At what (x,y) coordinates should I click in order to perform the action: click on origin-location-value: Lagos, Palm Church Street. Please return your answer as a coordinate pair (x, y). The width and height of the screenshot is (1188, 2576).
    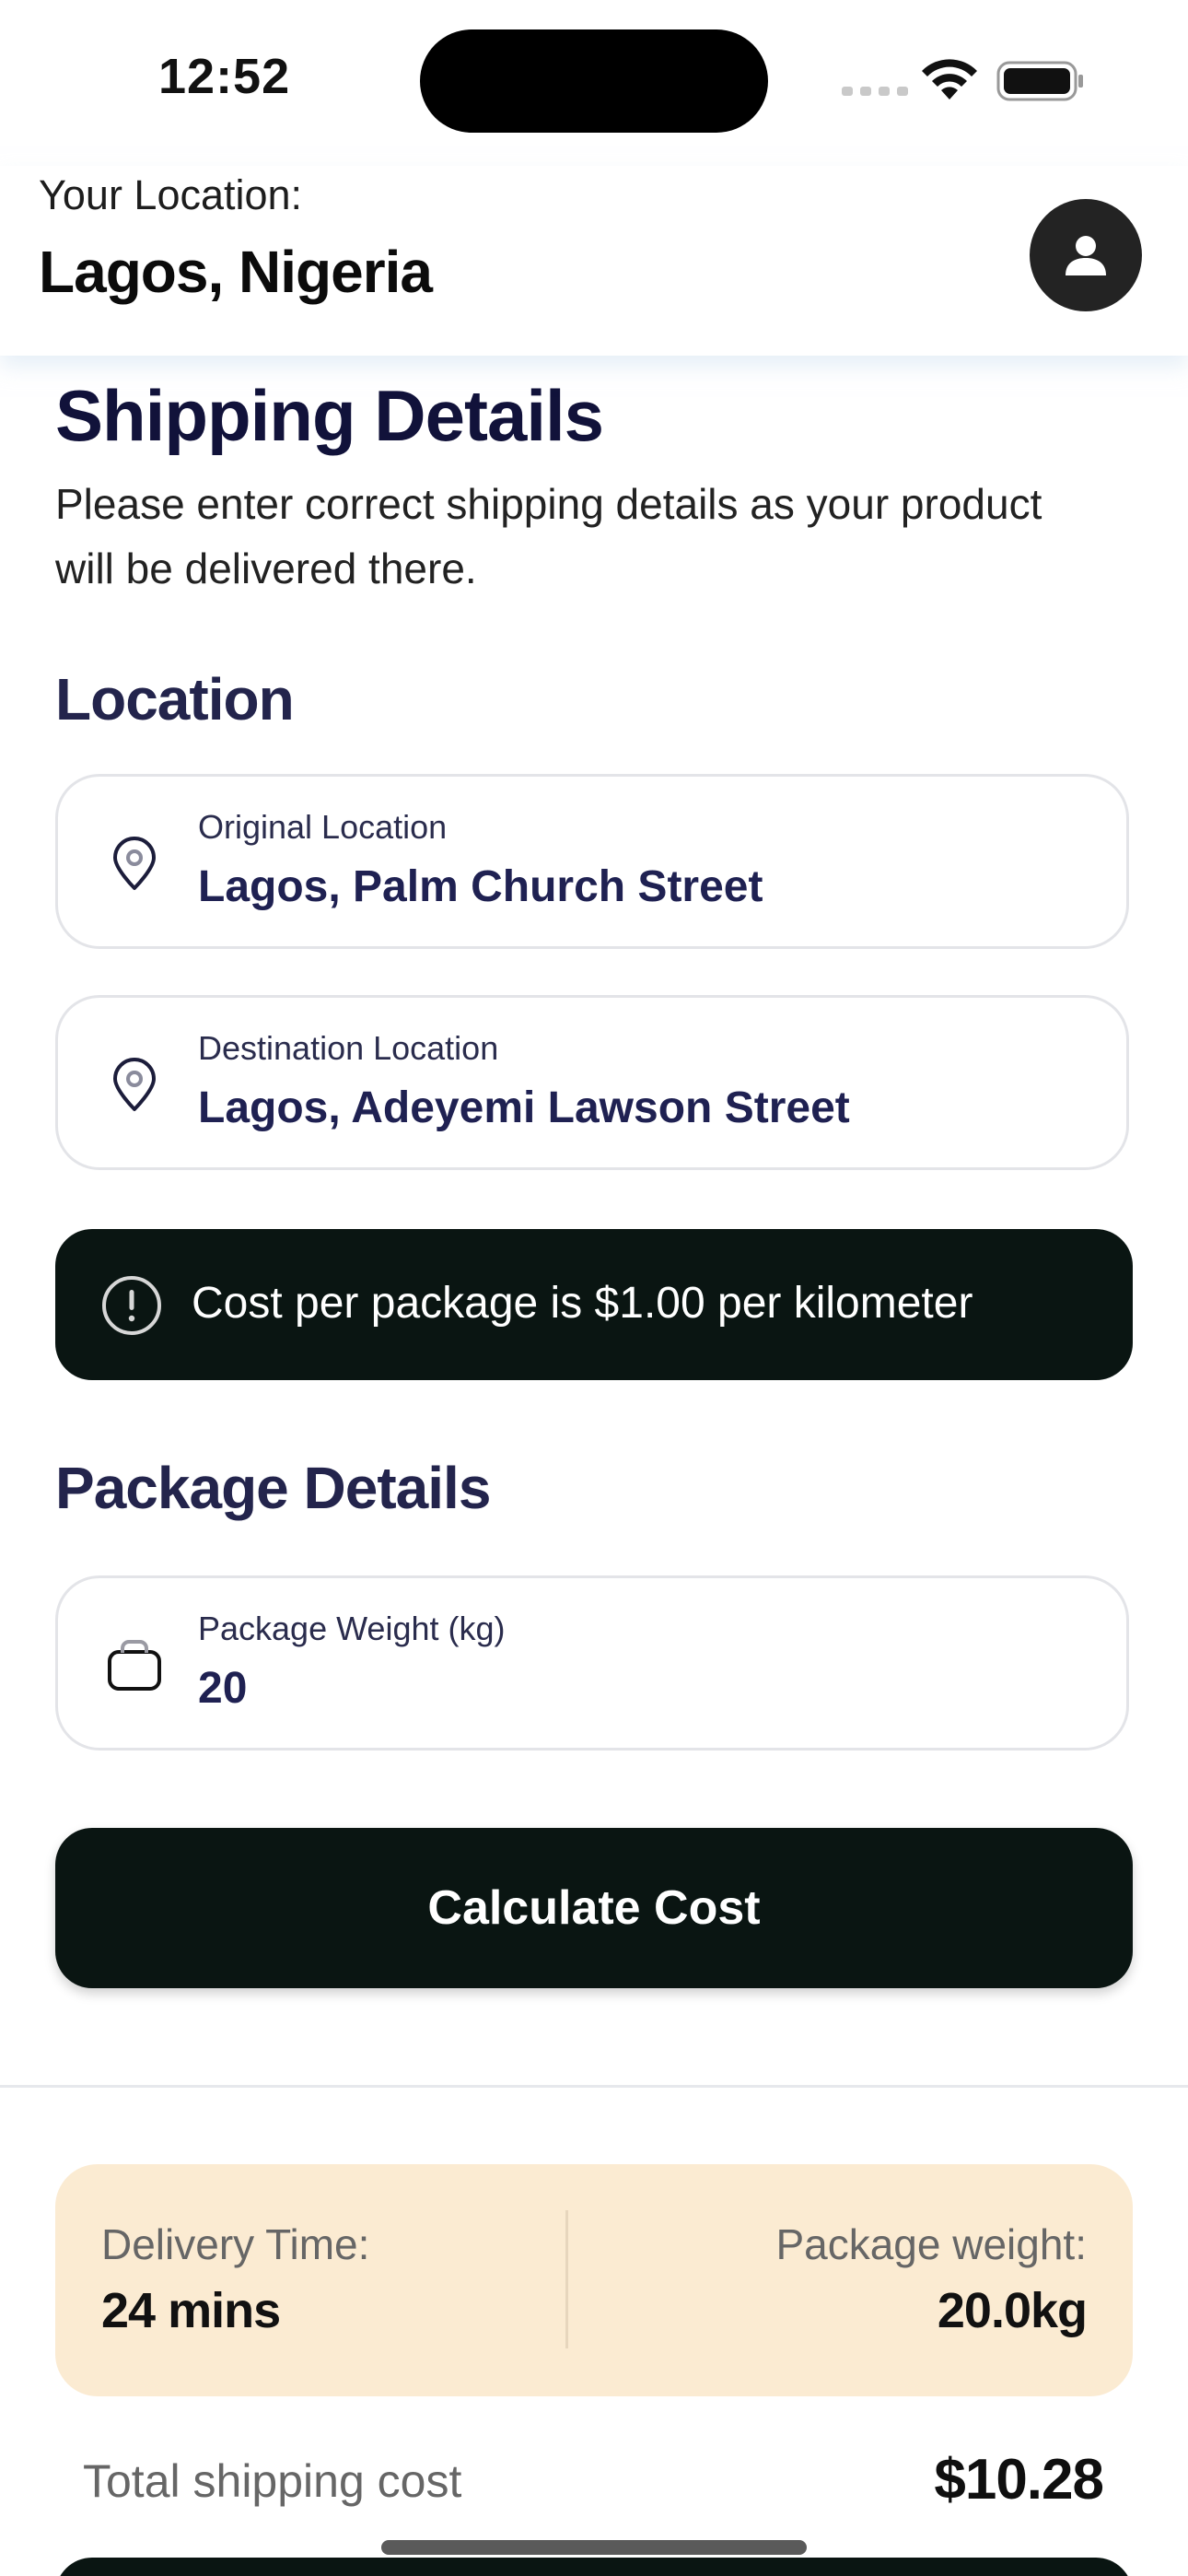
    Looking at the image, I should click on (480, 886).